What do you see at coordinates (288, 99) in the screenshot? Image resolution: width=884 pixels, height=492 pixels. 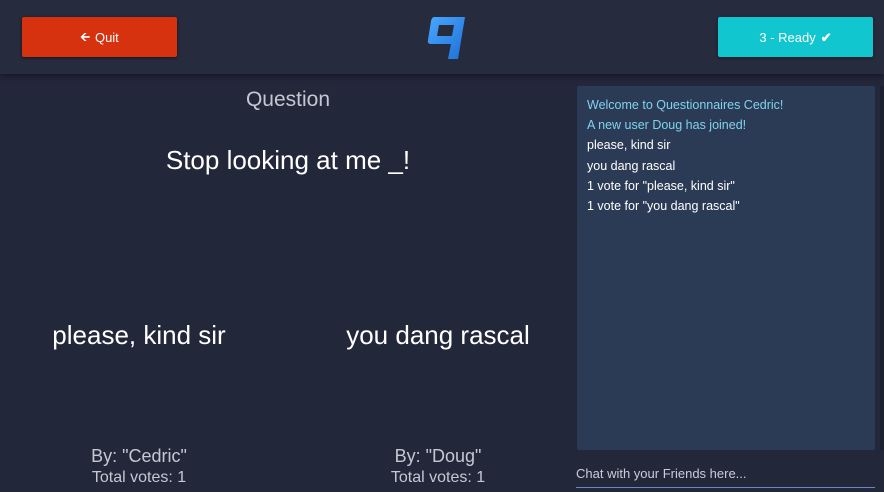 I see `question-heading: Question` at bounding box center [288, 99].